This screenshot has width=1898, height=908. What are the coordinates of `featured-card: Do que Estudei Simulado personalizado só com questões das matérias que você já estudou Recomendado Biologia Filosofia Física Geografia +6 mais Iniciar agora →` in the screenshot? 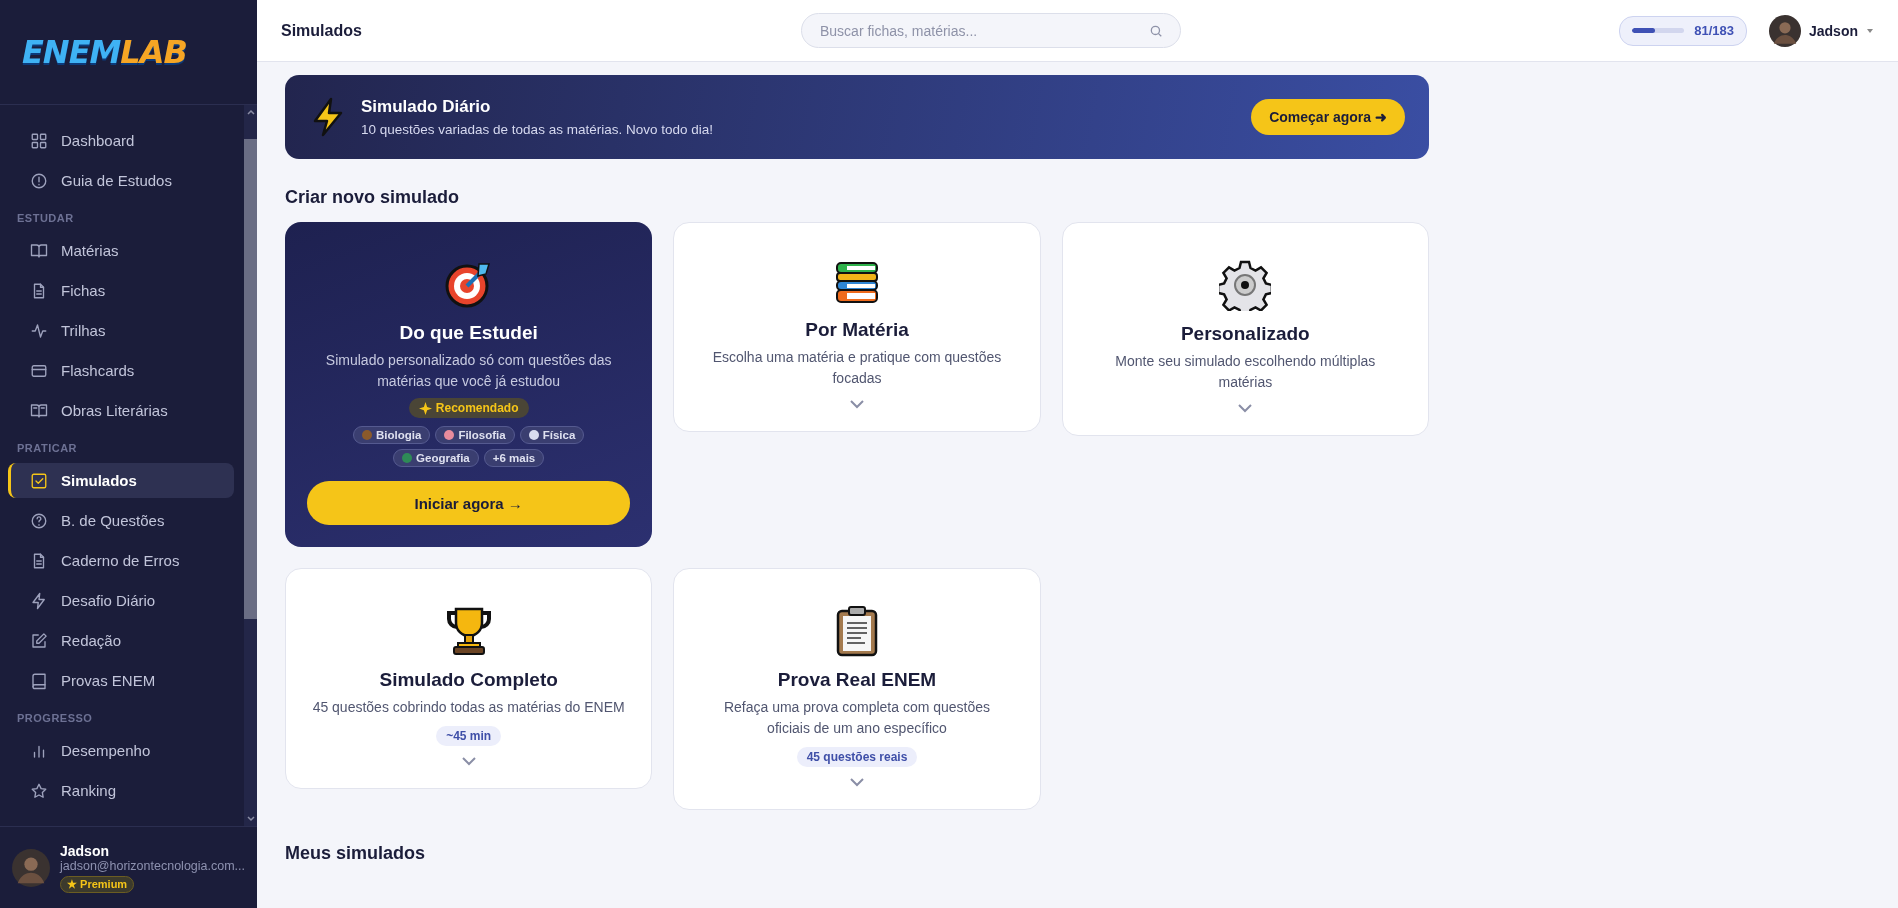 It's located at (469, 384).